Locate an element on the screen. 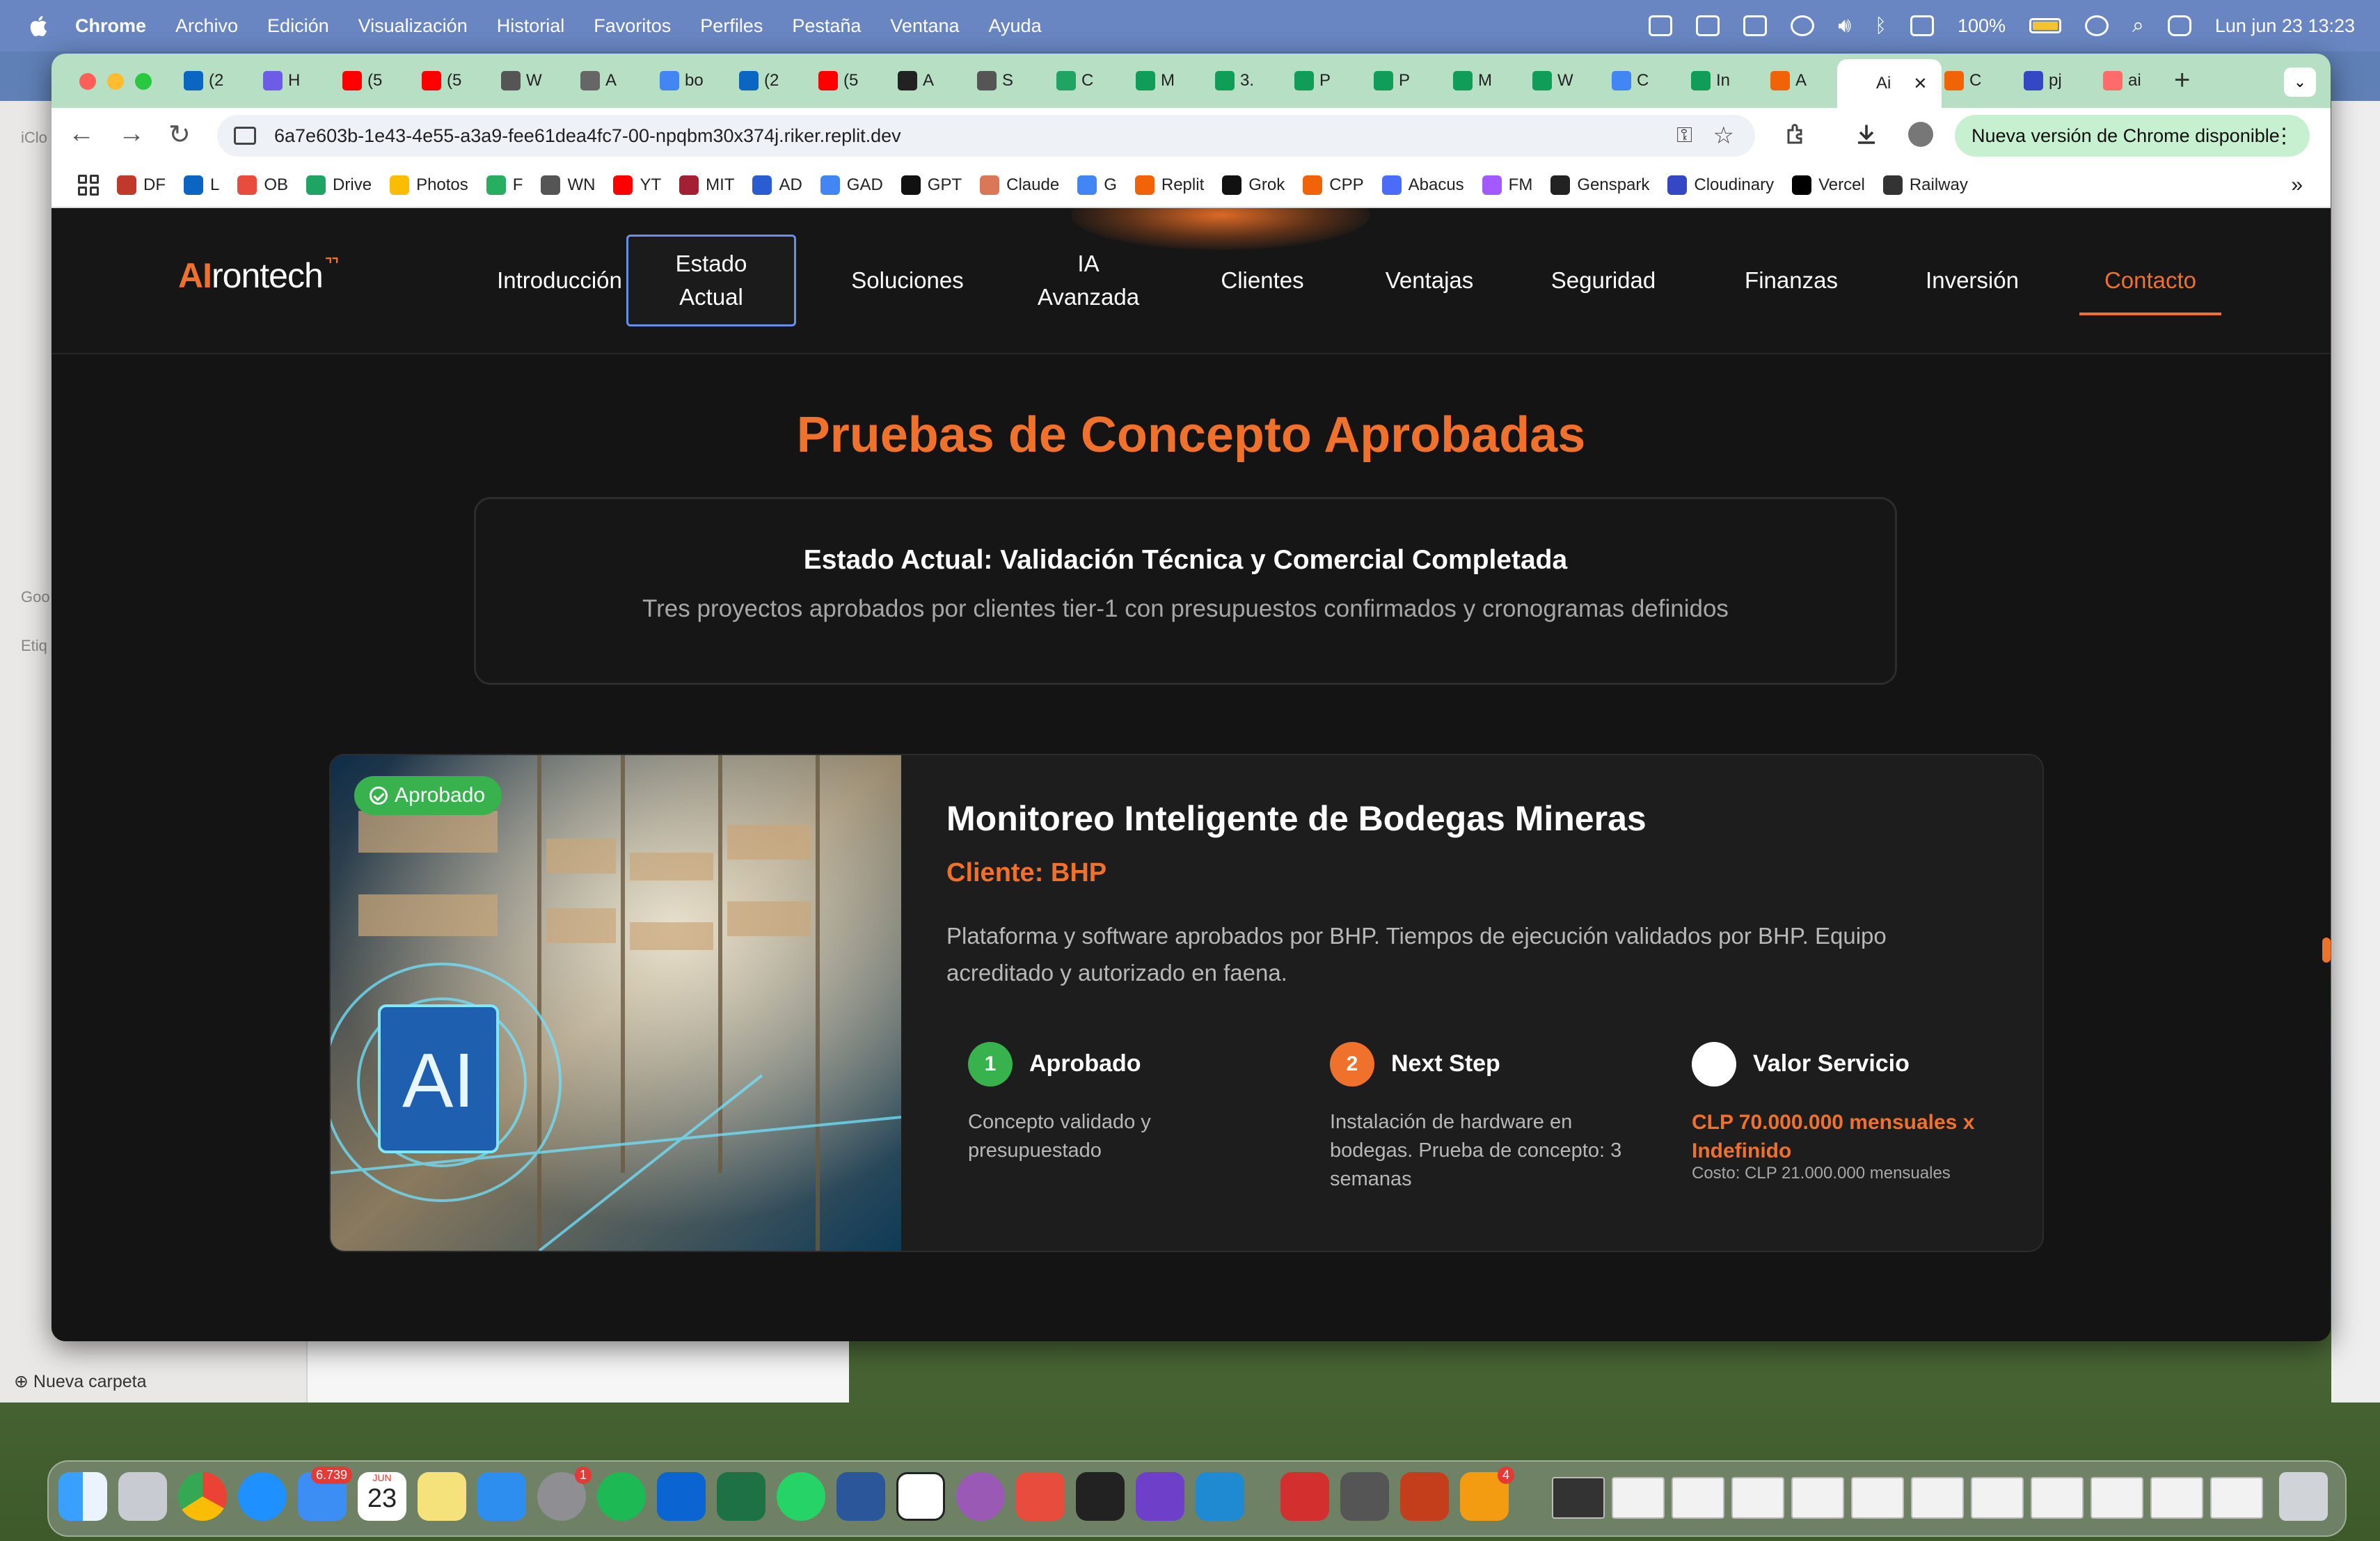  menu-edicion: Edición is located at coordinates (298, 26).